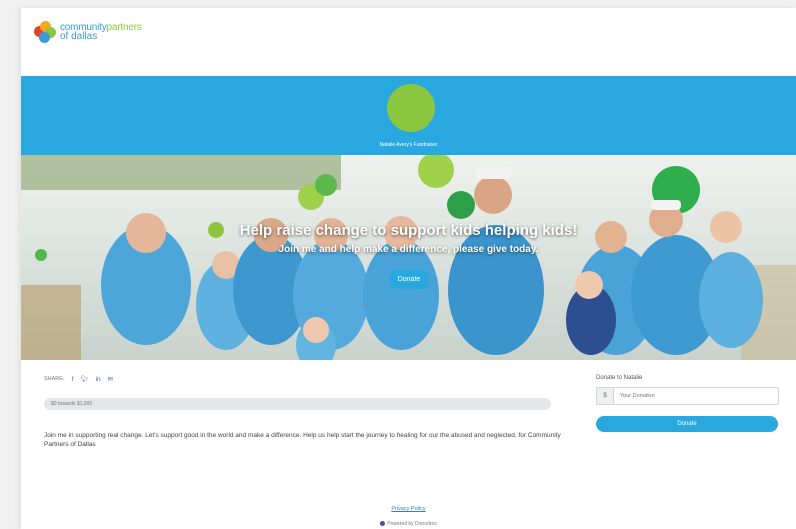 This screenshot has width=796, height=529. What do you see at coordinates (605, 396) in the screenshot?
I see `currency-symbol: $` at bounding box center [605, 396].